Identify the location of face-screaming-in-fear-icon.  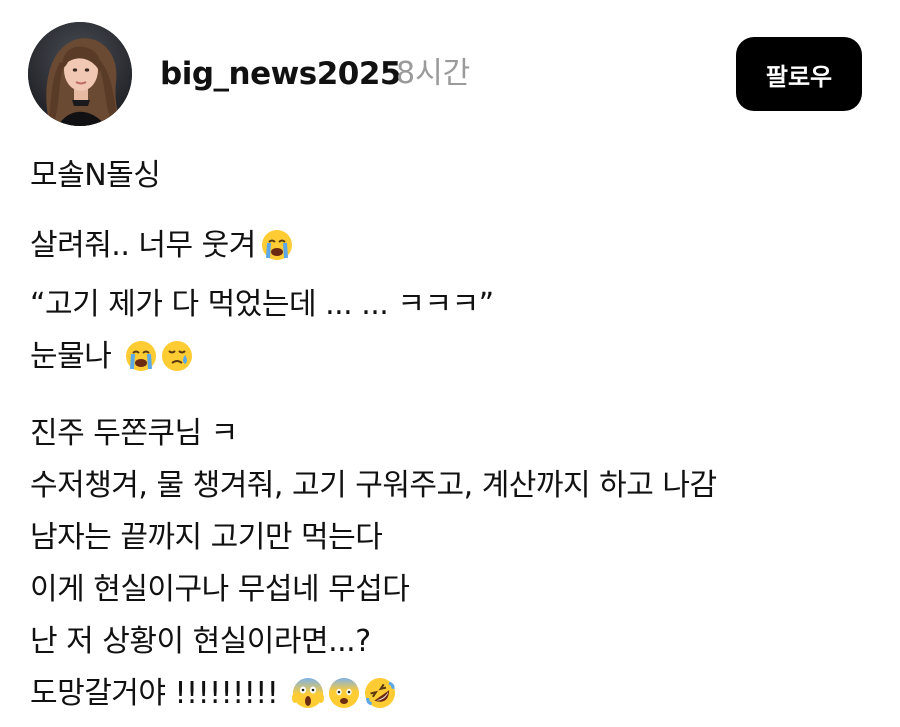
(308, 701).